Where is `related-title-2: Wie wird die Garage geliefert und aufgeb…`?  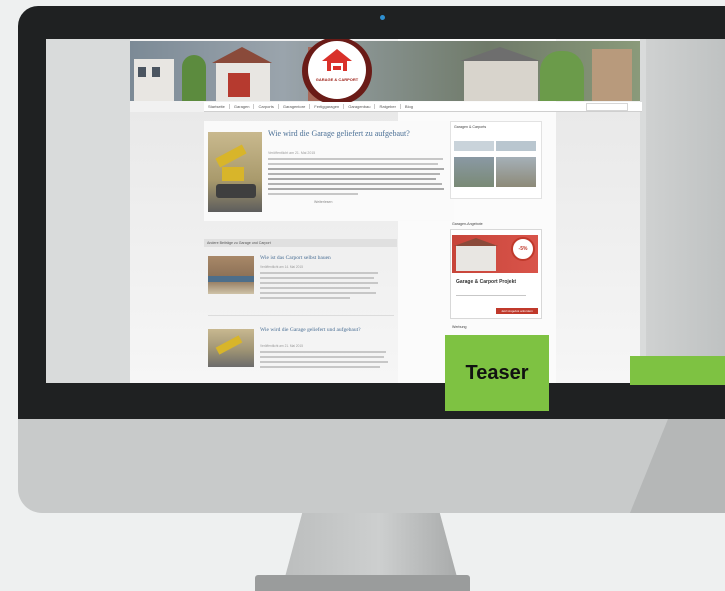 related-title-2: Wie wird die Garage geliefert und aufgeb… is located at coordinates (325, 330).